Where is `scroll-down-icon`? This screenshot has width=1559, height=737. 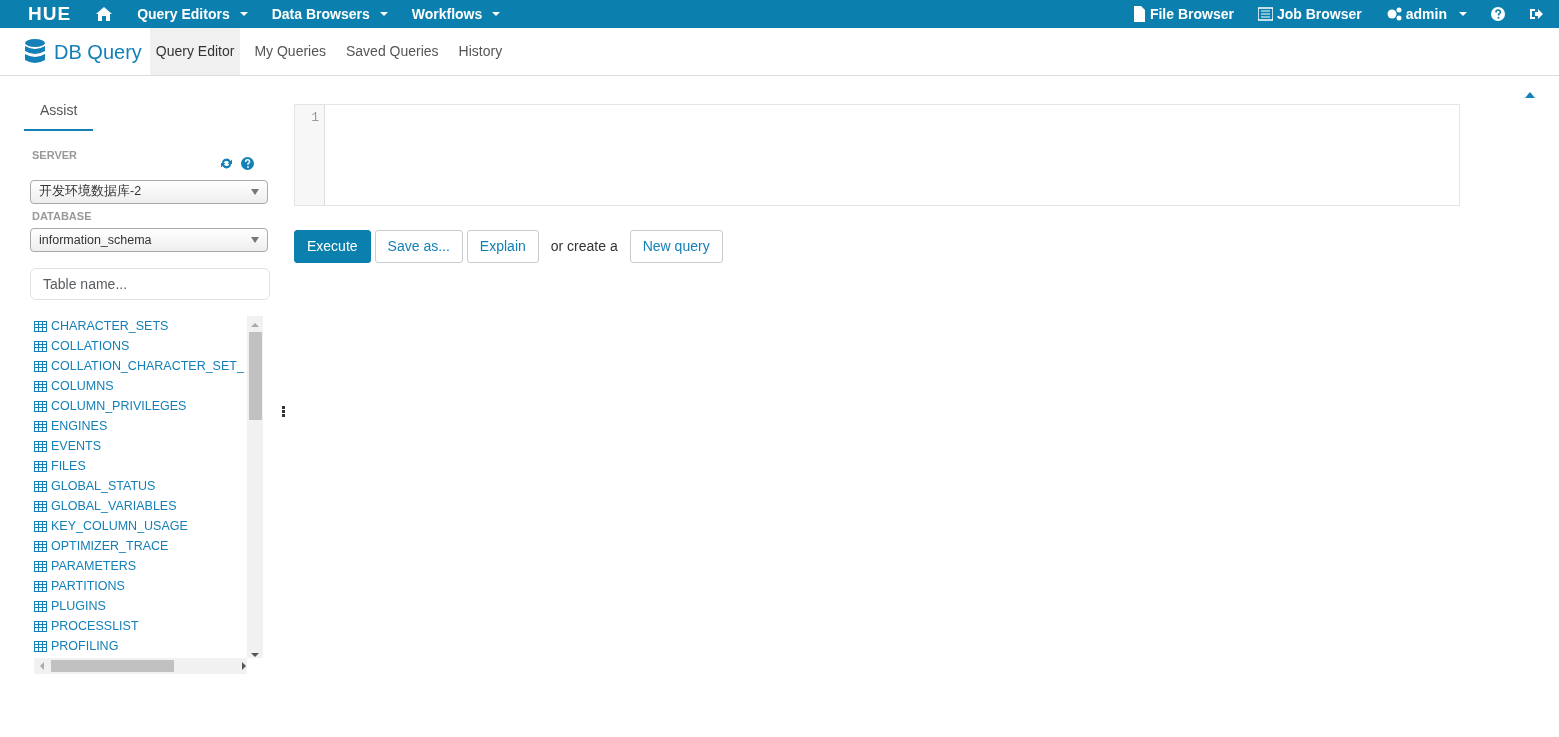 scroll-down-icon is located at coordinates (255, 655).